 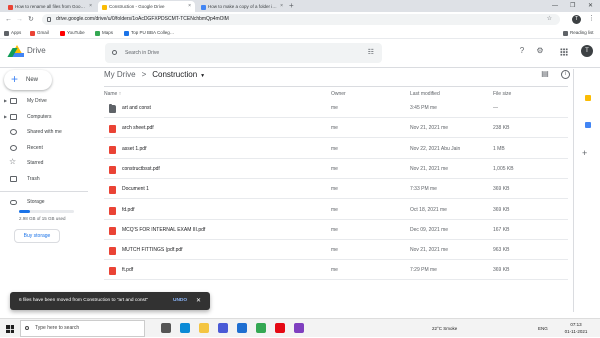 What do you see at coordinates (136, 108) in the screenshot?
I see `file-name: art and const` at bounding box center [136, 108].